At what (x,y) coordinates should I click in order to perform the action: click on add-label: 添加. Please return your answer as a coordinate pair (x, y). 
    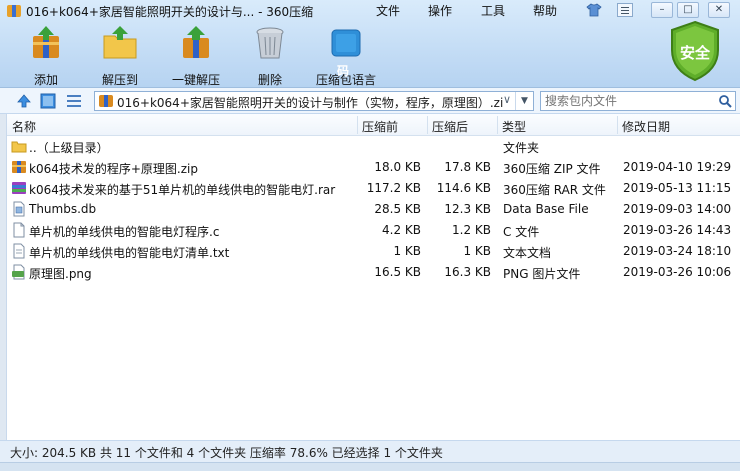
    Looking at the image, I should click on (45, 80).